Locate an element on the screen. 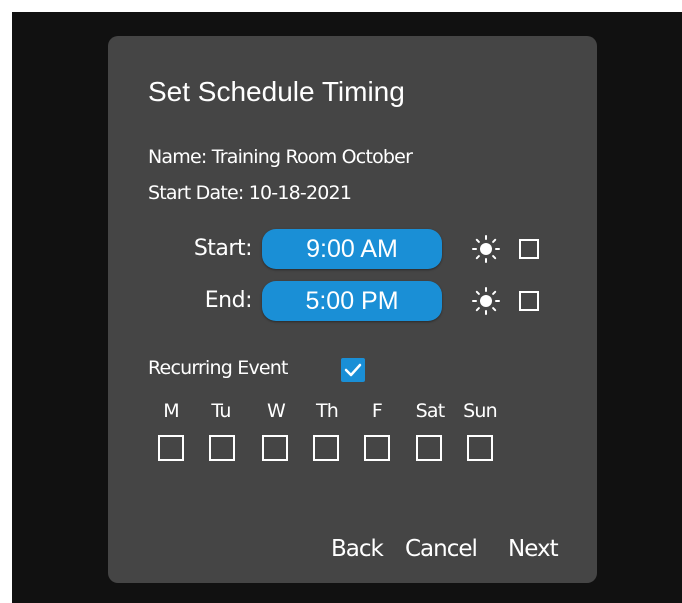 This screenshot has height=603, width=682. start-date: Start Date: 10-18-2021 is located at coordinates (250, 193).